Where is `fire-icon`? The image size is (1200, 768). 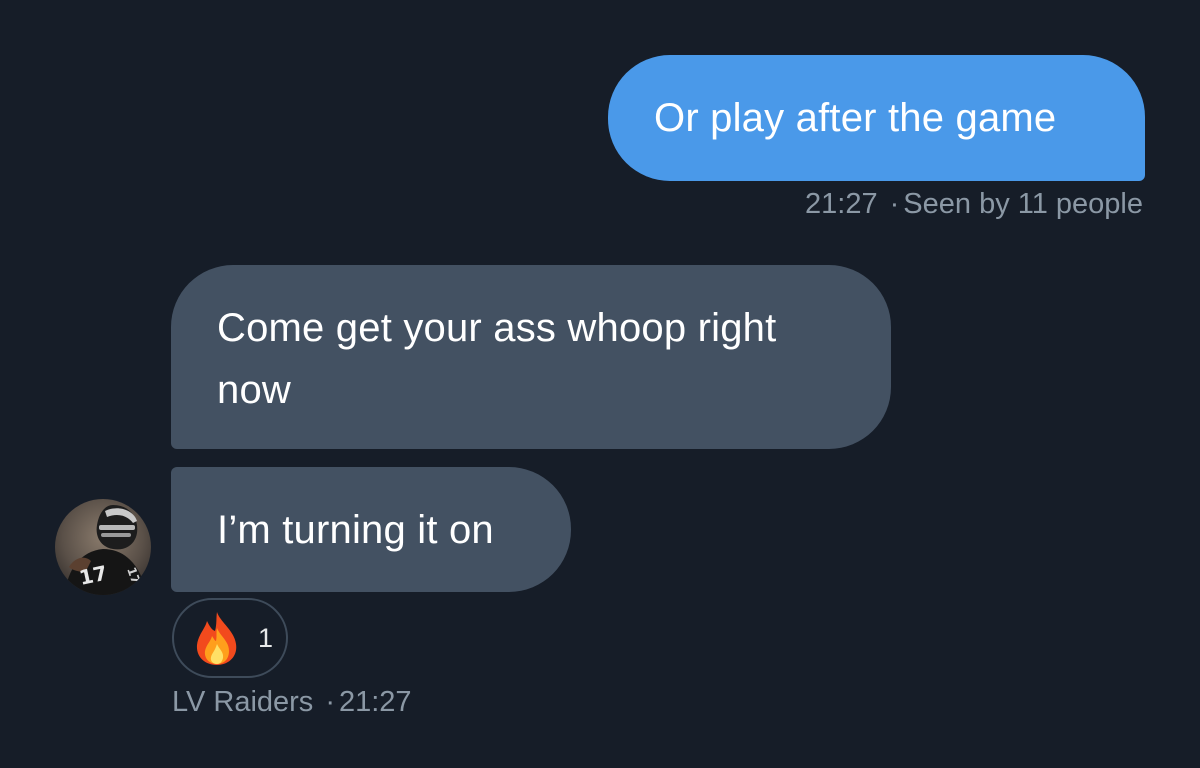 fire-icon is located at coordinates (217, 638).